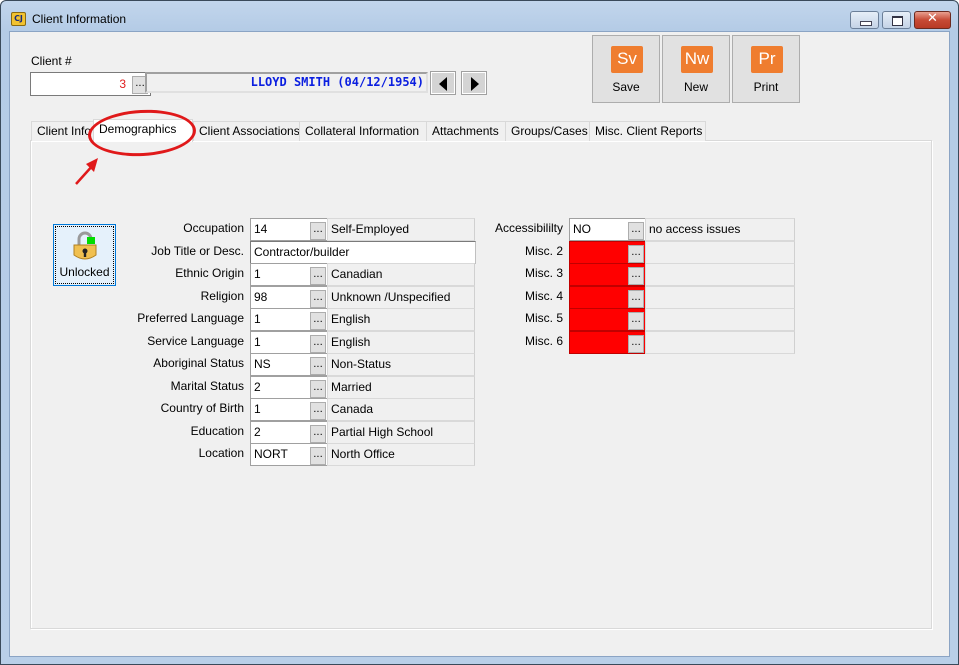  What do you see at coordinates (86, 171) in the screenshot?
I see `annotation-arrow-icon` at bounding box center [86, 171].